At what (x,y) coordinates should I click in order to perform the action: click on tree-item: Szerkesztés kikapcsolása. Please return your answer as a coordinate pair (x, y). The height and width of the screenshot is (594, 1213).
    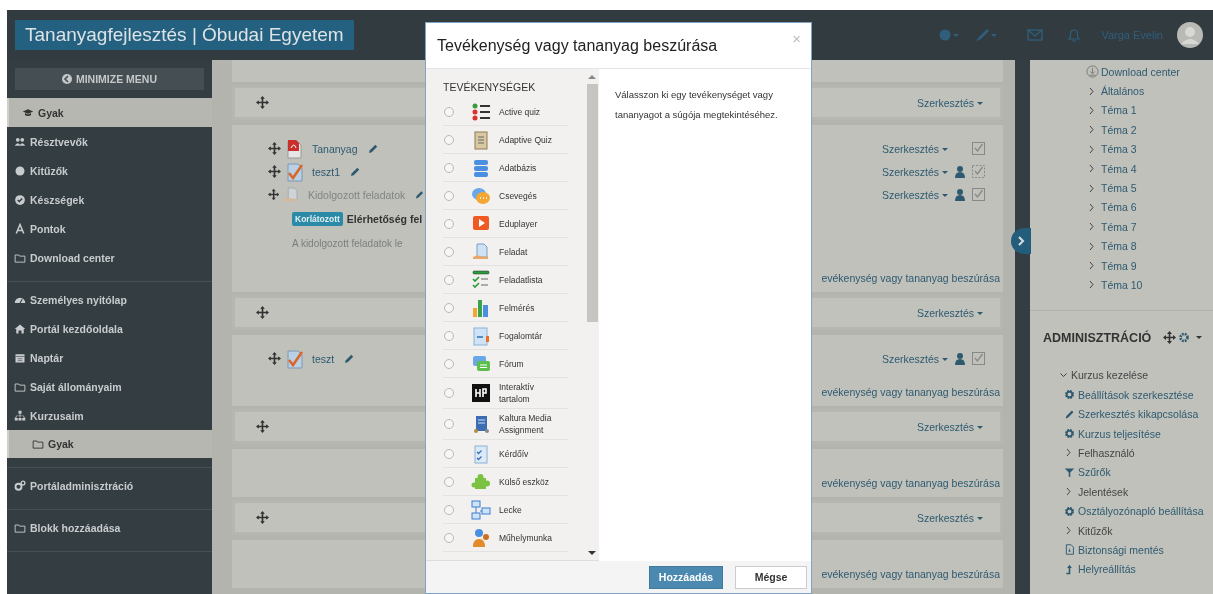
    Looking at the image, I should click on (1138, 414).